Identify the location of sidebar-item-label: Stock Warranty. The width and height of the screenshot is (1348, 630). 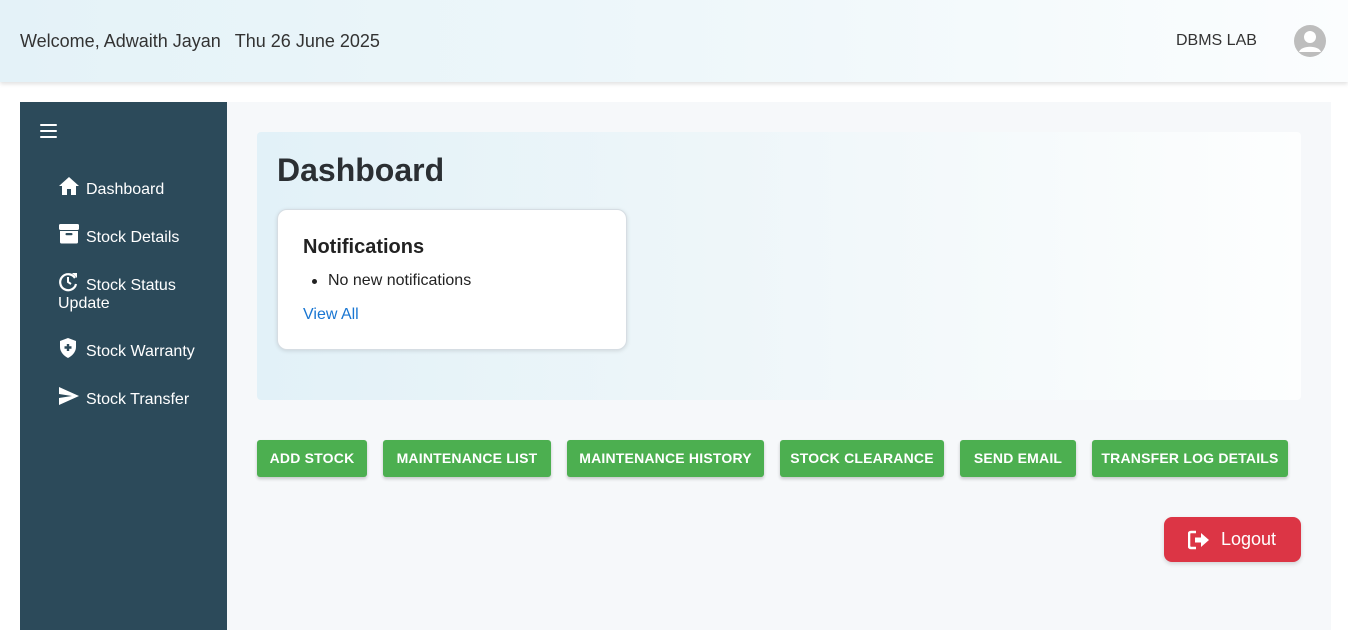
(140, 351).